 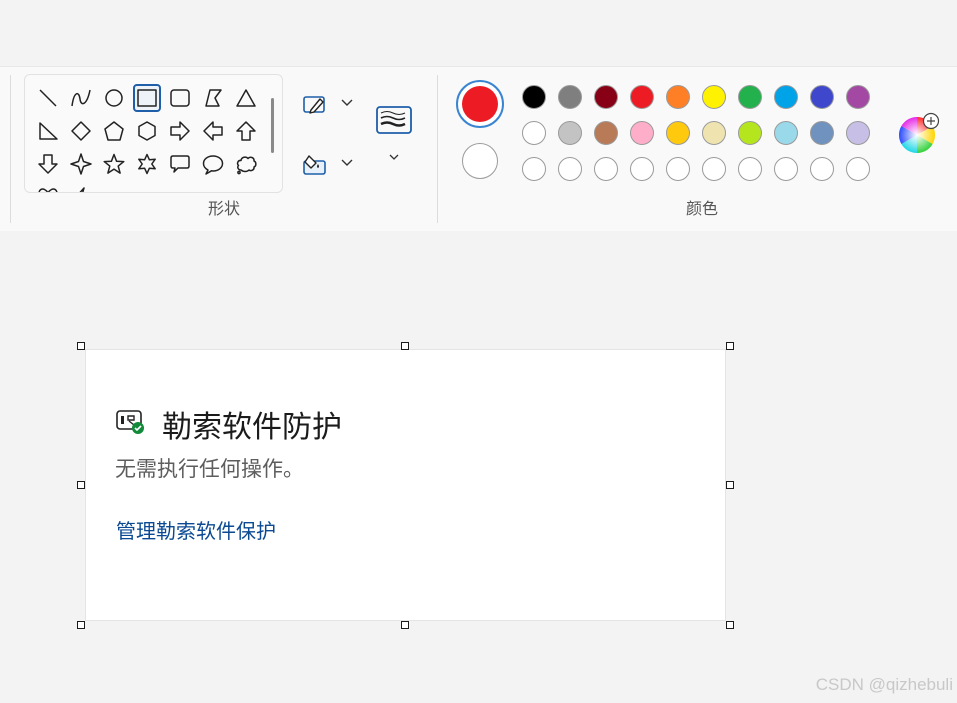 What do you see at coordinates (730, 346) in the screenshot?
I see `resize-handle-top-right` at bounding box center [730, 346].